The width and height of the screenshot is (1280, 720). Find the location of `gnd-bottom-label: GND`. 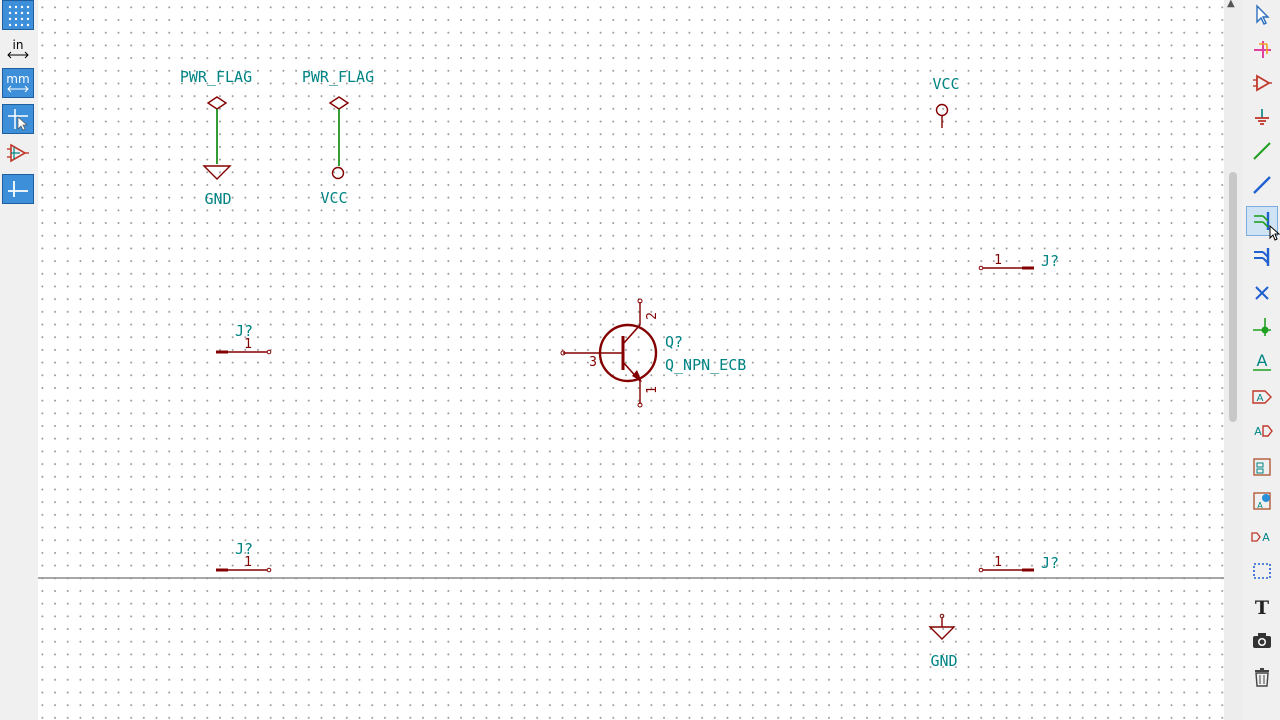

gnd-bottom-label: GND is located at coordinates (943, 661).